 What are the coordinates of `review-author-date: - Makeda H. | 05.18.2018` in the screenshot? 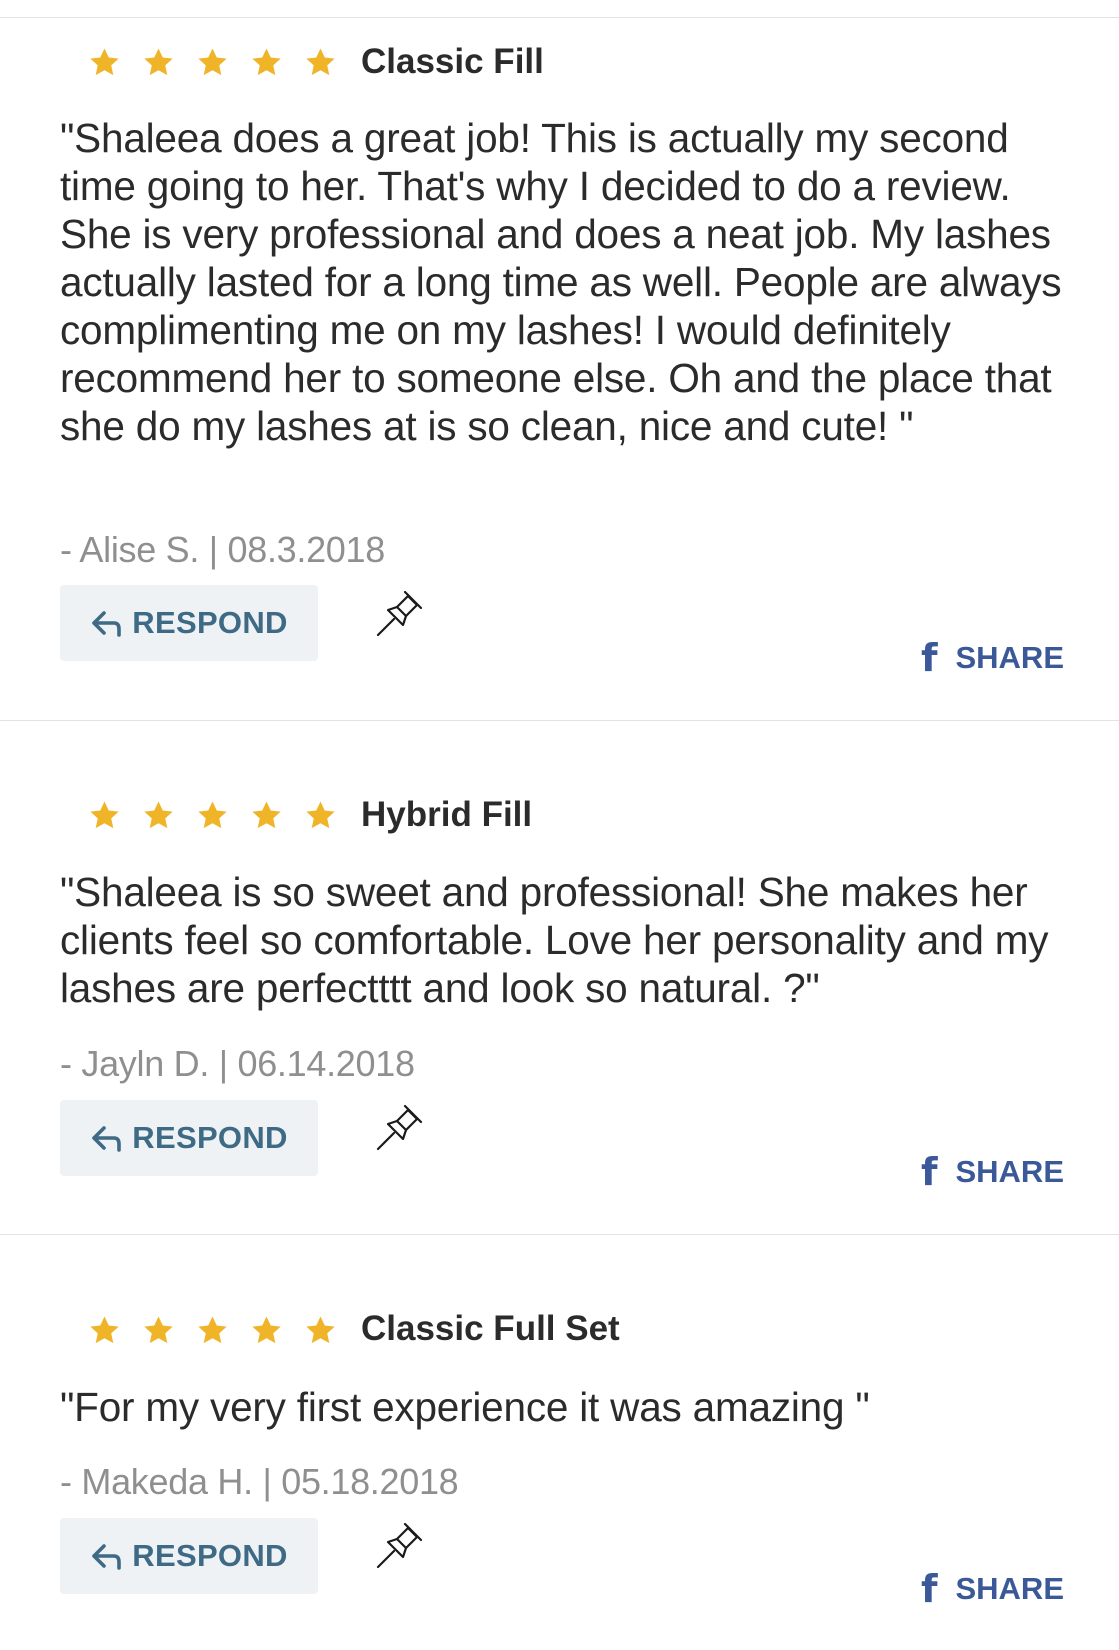 It's located at (259, 1481).